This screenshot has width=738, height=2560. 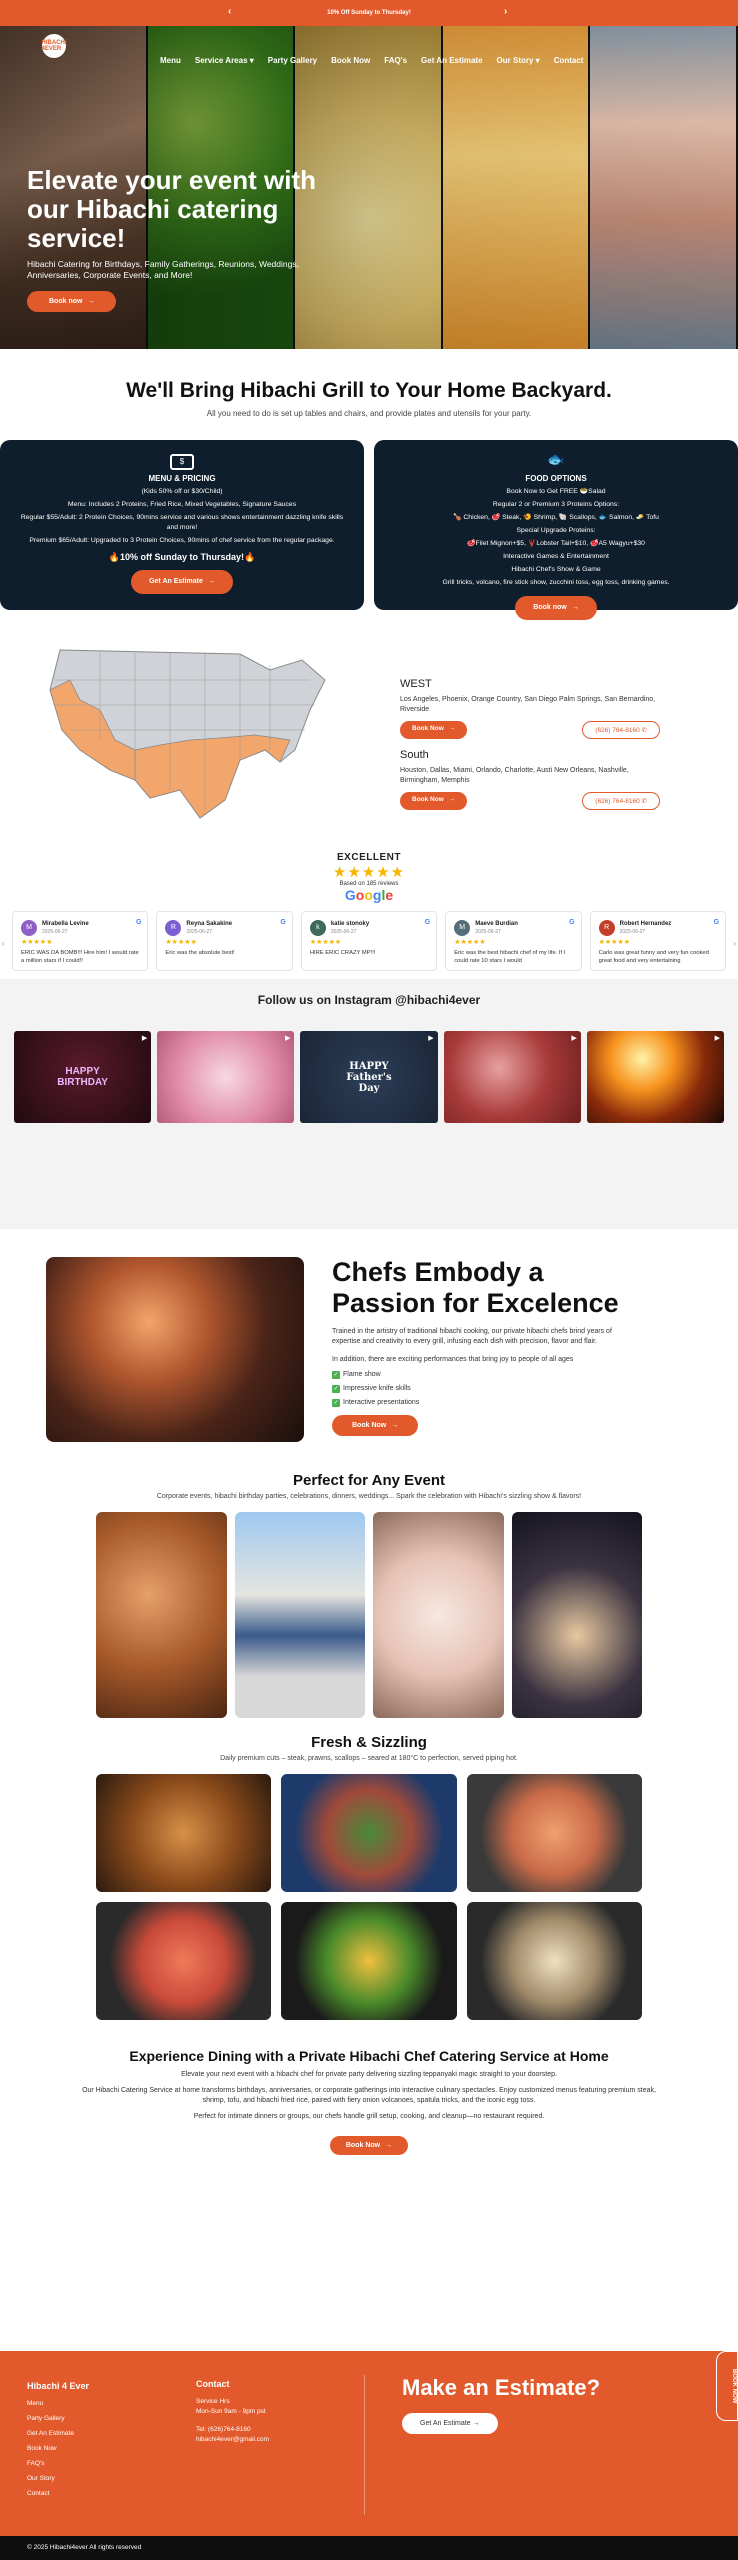 I want to click on get-estimate-button: Get An Estimate →, so click(x=182, y=582).